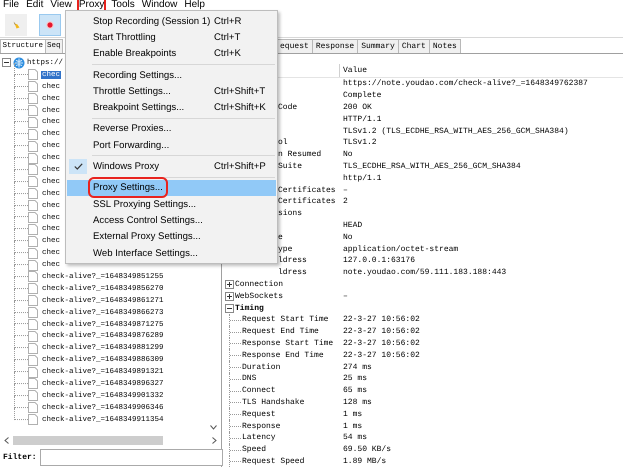  I want to click on property-name: Code, so click(288, 107).